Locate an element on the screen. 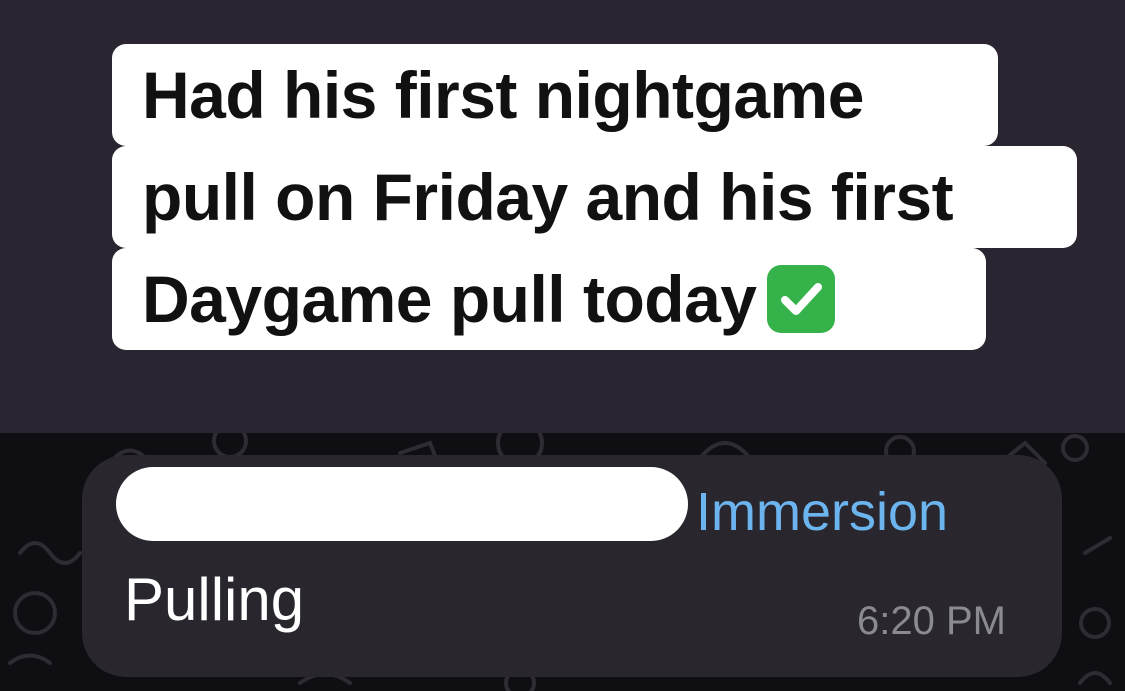 The width and height of the screenshot is (1125, 691). message-timestamp: 6:20 PM is located at coordinates (931, 621).